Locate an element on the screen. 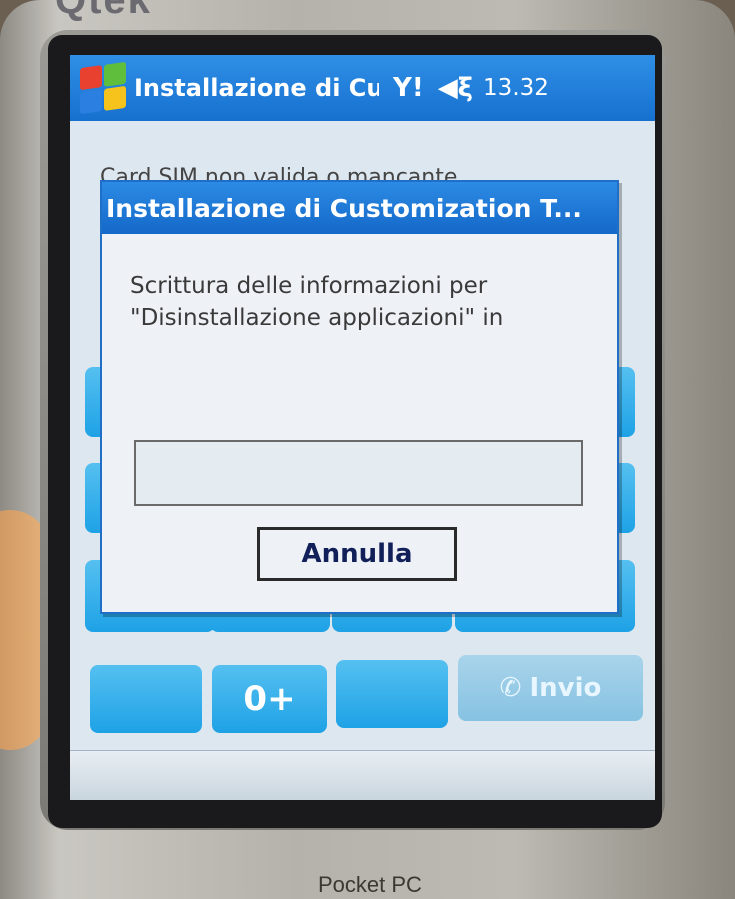  send-button: ✆ Invio is located at coordinates (550, 688).